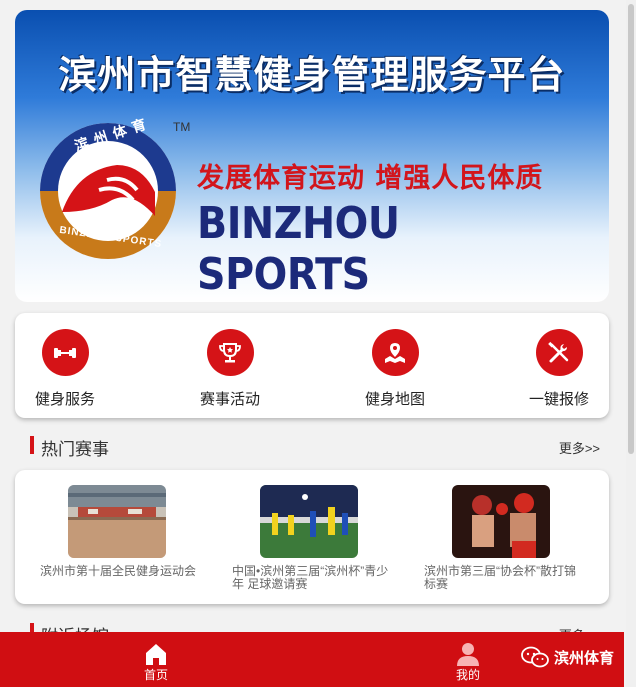 The image size is (636, 687). What do you see at coordinates (156, 653) in the screenshot?
I see `home-icon` at bounding box center [156, 653].